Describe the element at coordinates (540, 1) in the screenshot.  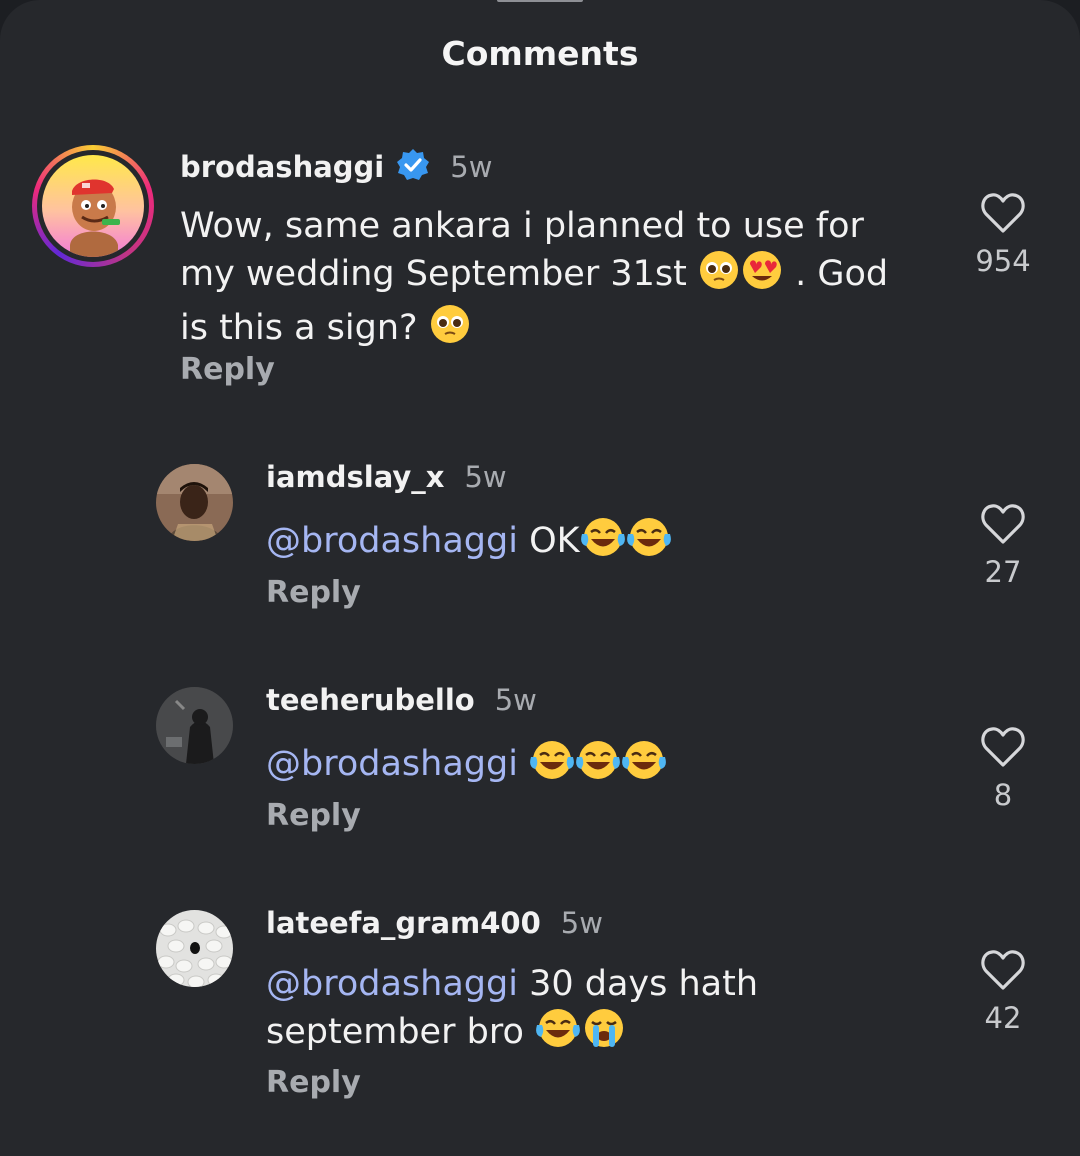
I see `drag-handle` at that location.